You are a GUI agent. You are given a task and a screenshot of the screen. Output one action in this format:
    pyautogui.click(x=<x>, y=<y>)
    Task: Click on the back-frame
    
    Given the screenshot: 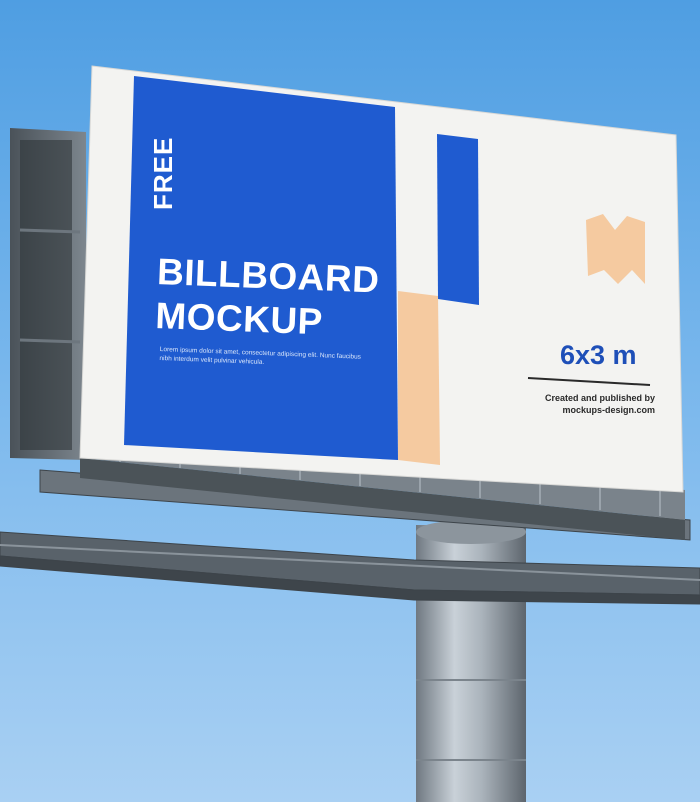 What is the action you would take?
    pyautogui.click(x=48, y=294)
    